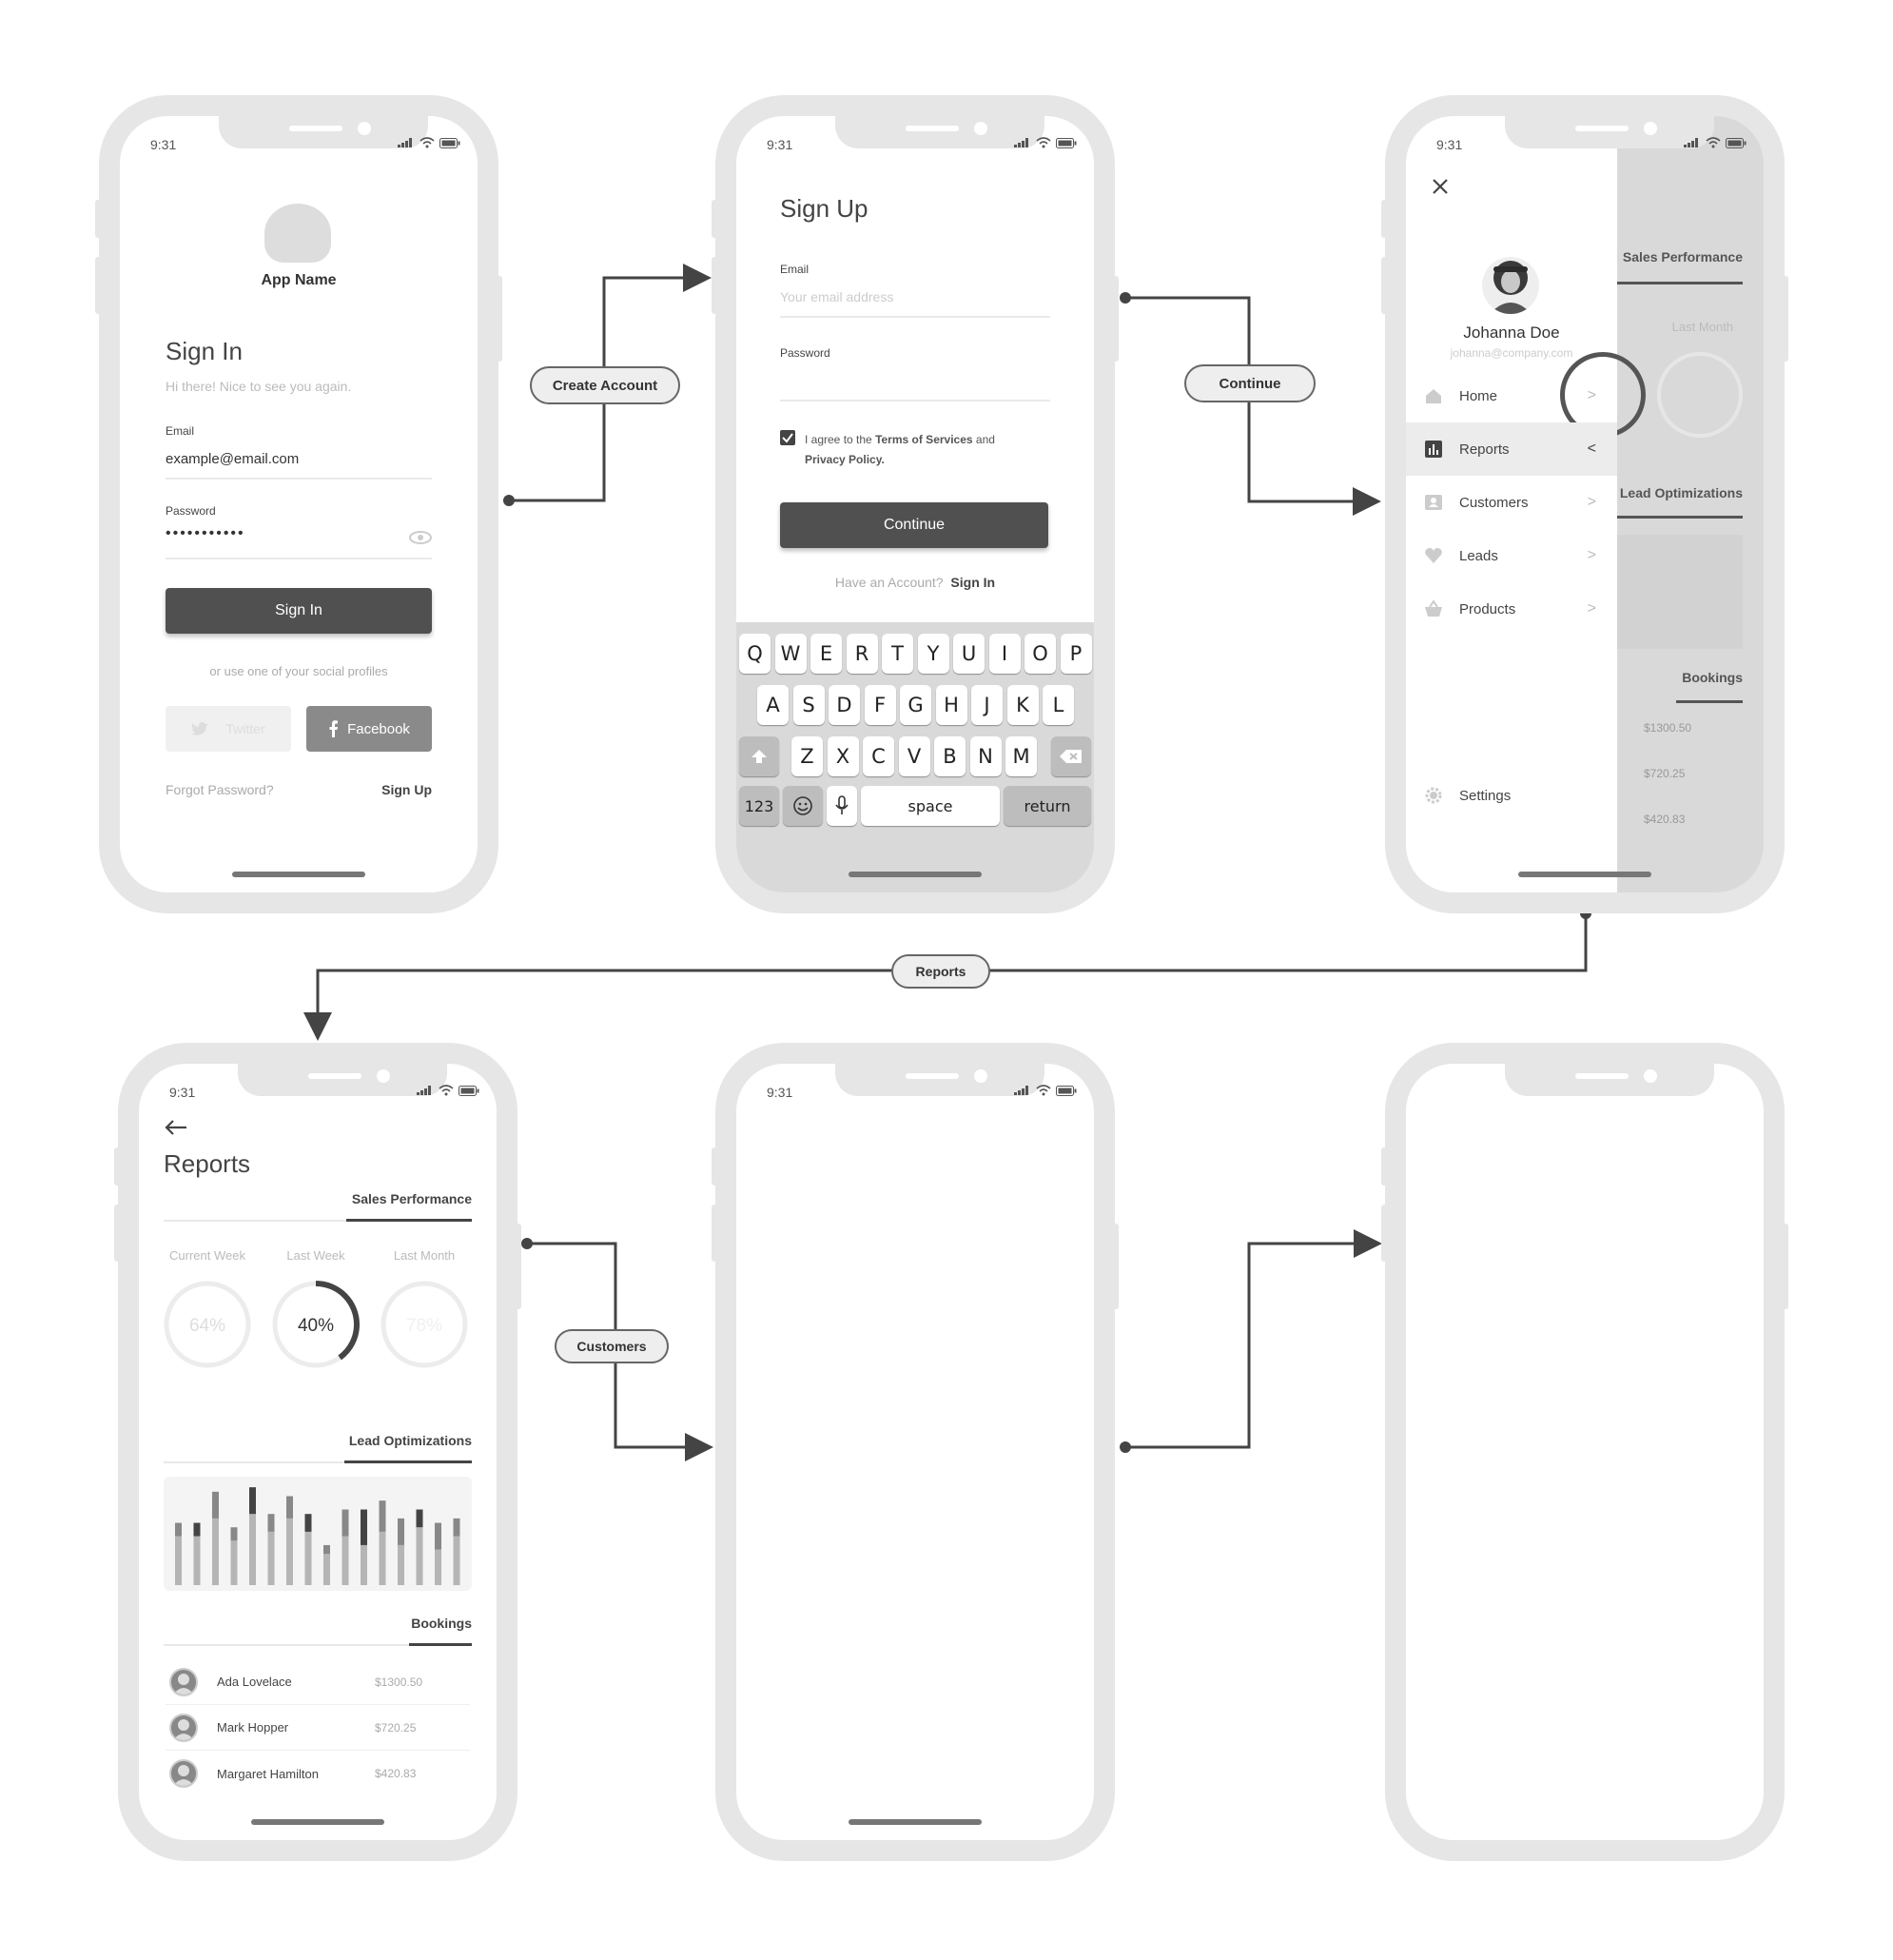  I want to click on period-donut: 78%, so click(424, 1324).